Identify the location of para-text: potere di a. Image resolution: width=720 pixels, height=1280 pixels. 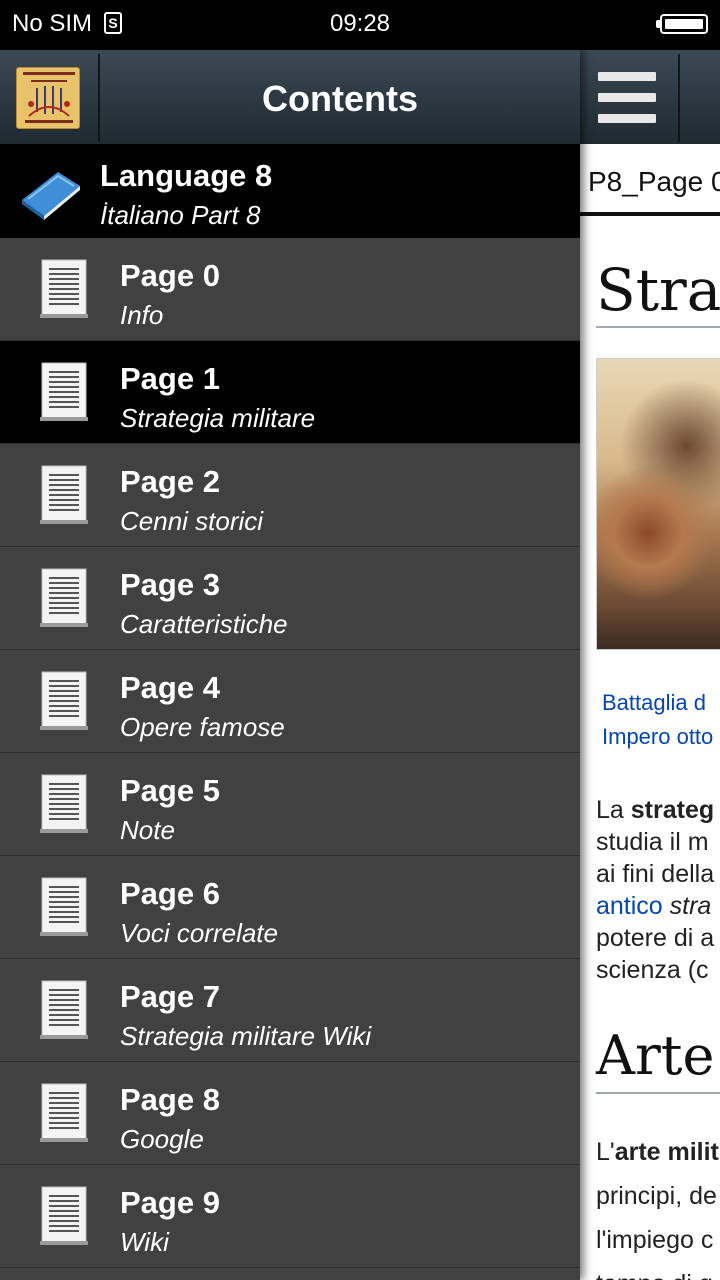
(655, 938).